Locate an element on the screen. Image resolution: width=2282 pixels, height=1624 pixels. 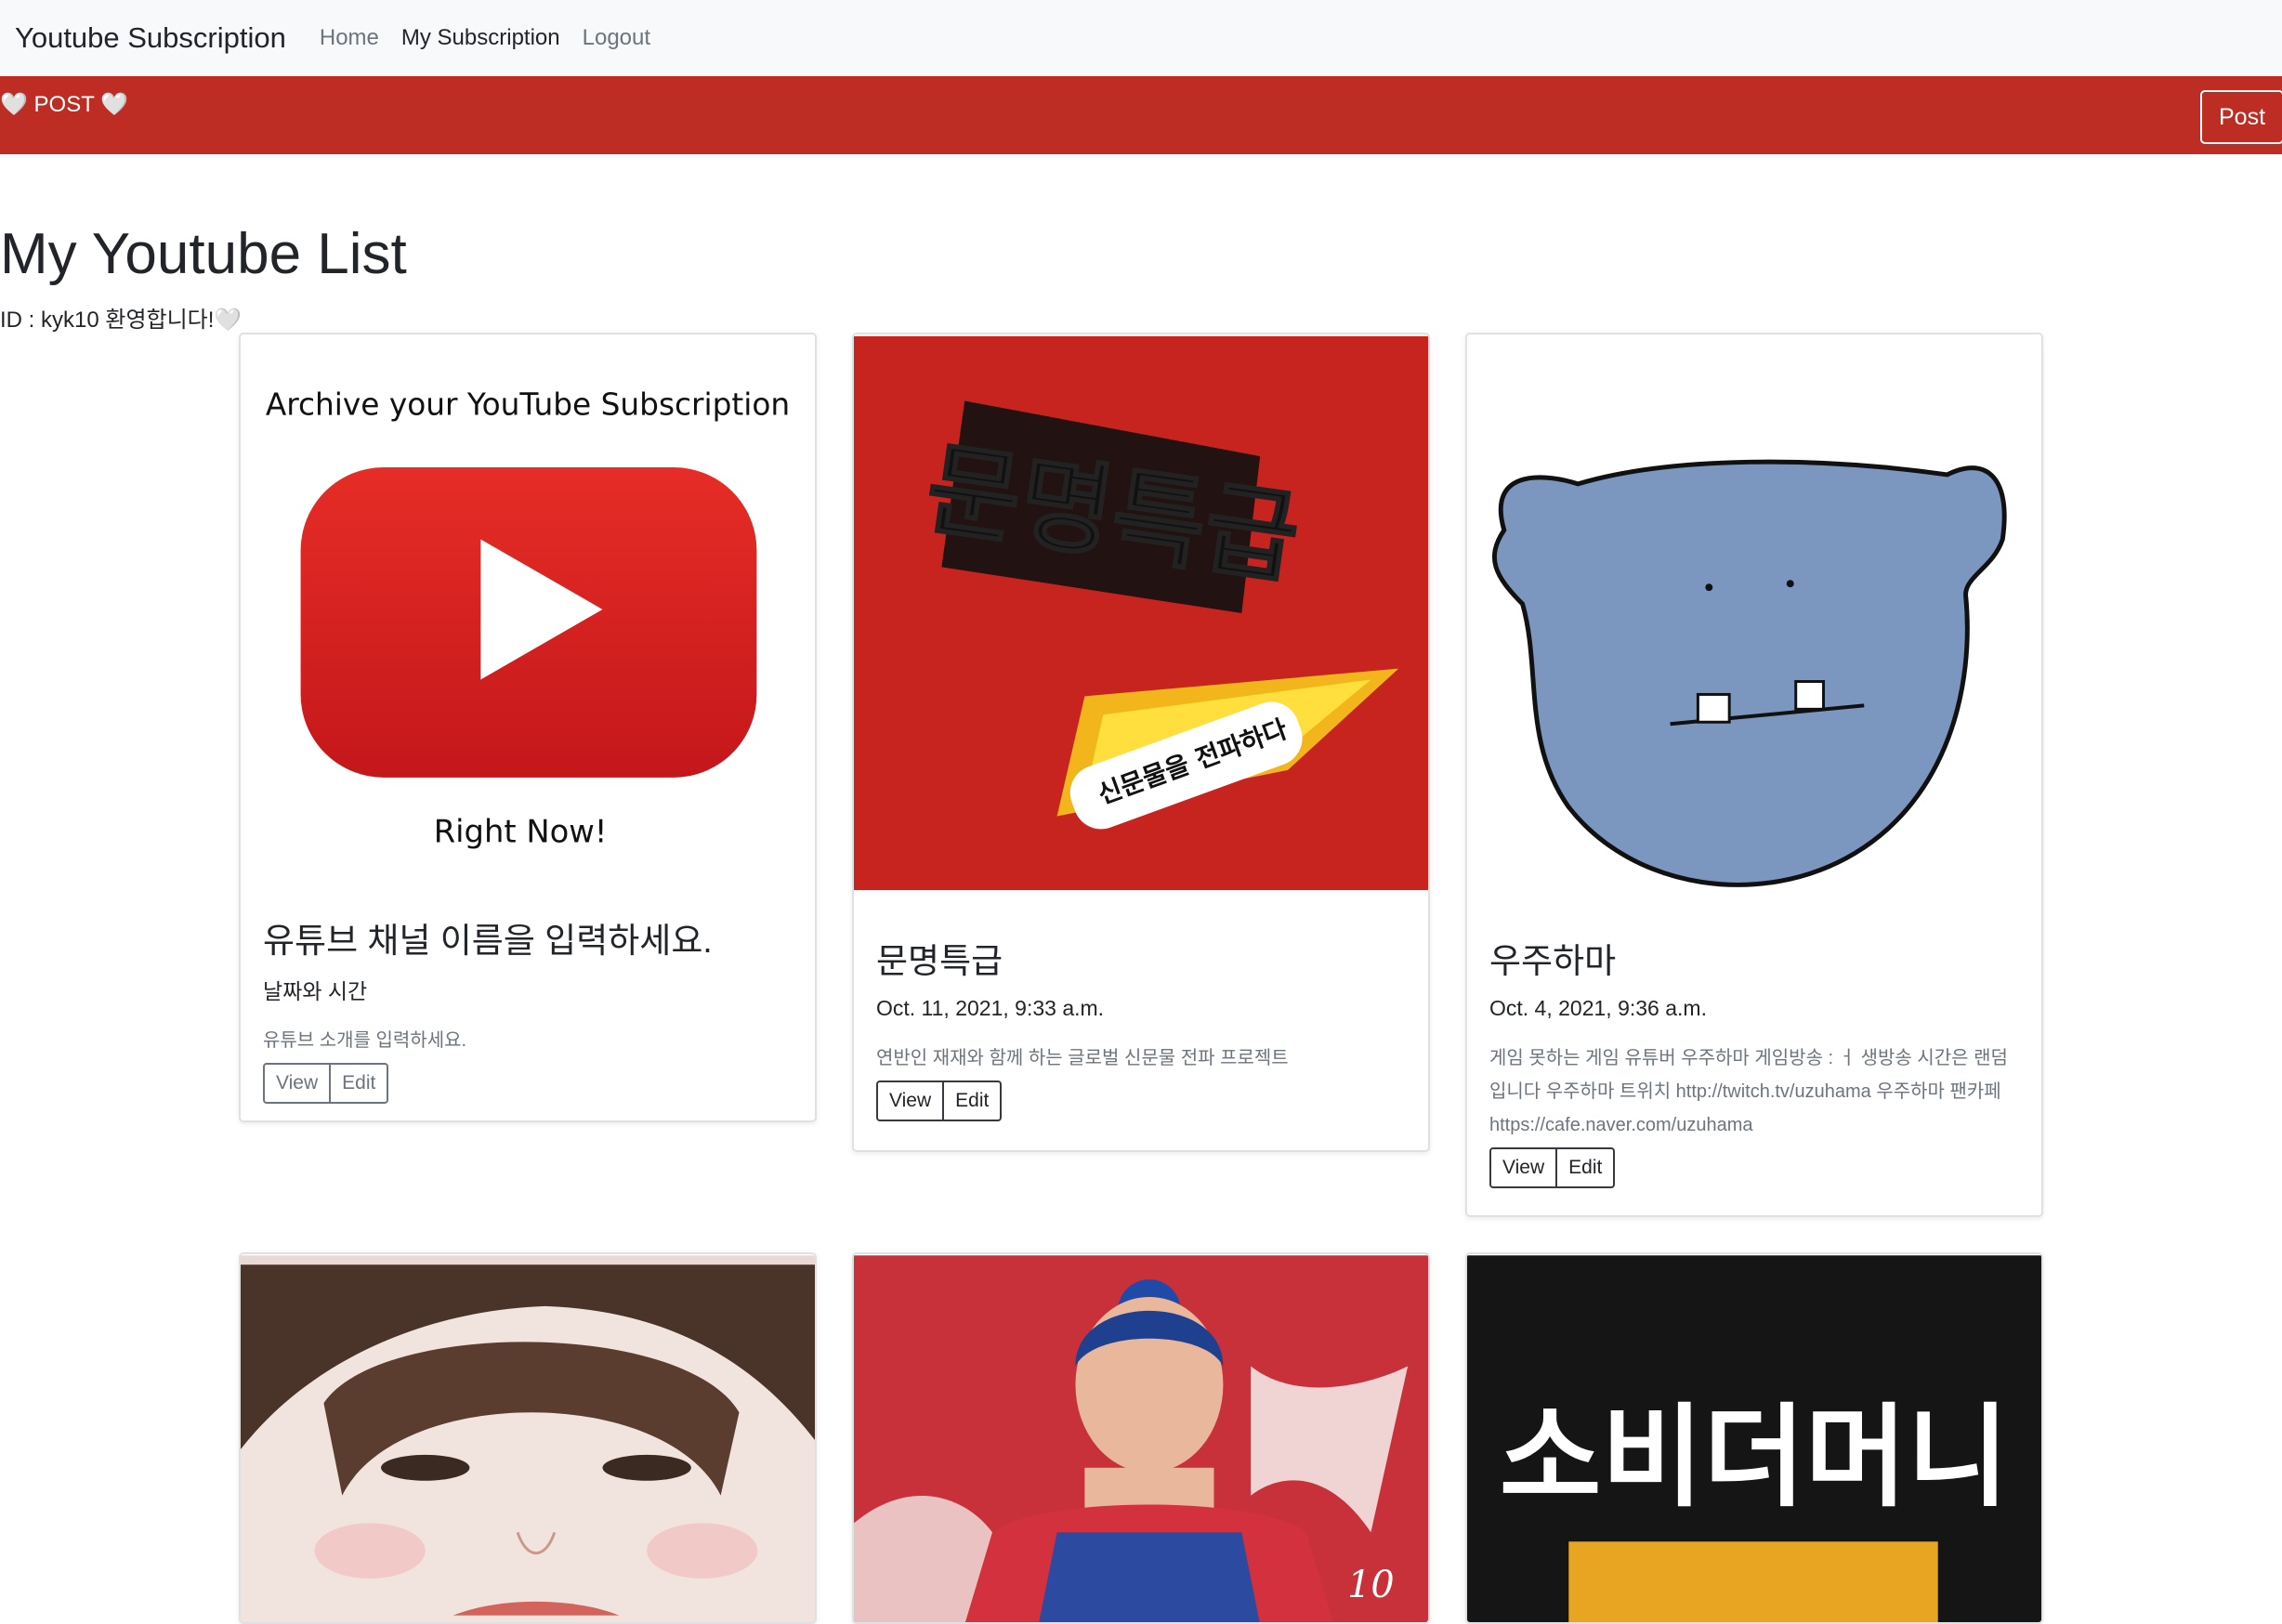
navbar-brand: Youtube Subscription is located at coordinates (150, 38).